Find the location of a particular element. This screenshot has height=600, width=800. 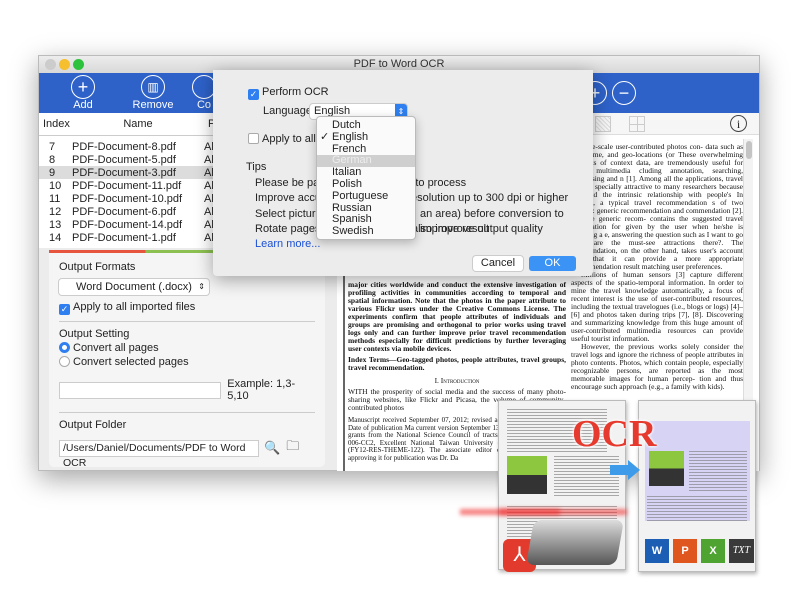

convert-all-radio: Convert all pages is located at coordinates (187, 348).